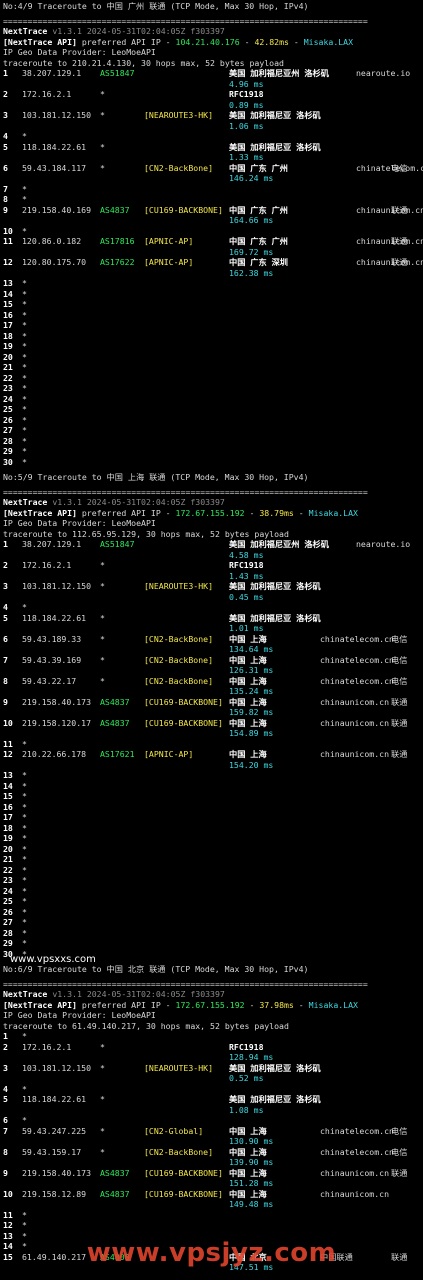 This screenshot has height=1280, width=423. Describe the element at coordinates (251, 670) in the screenshot. I see `hop-latency: 126.31 ms` at that location.